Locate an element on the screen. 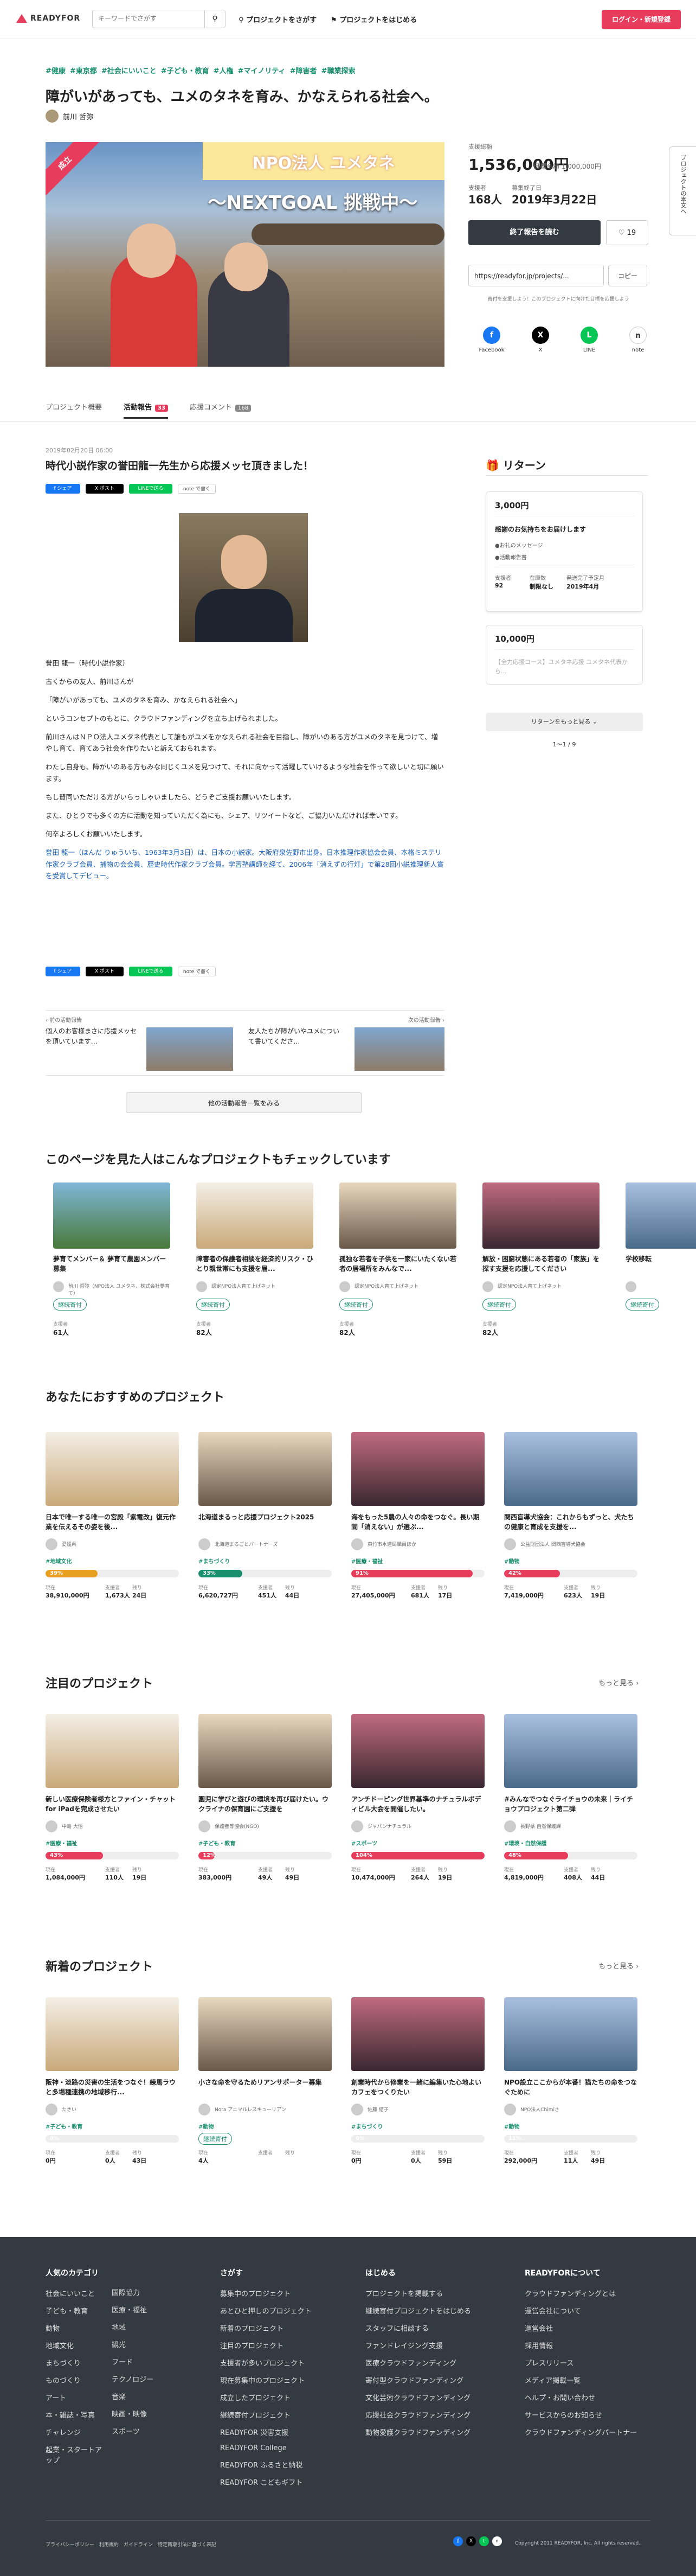 This screenshot has height=2576, width=696. card-tag: #地域文化 is located at coordinates (59, 1561).